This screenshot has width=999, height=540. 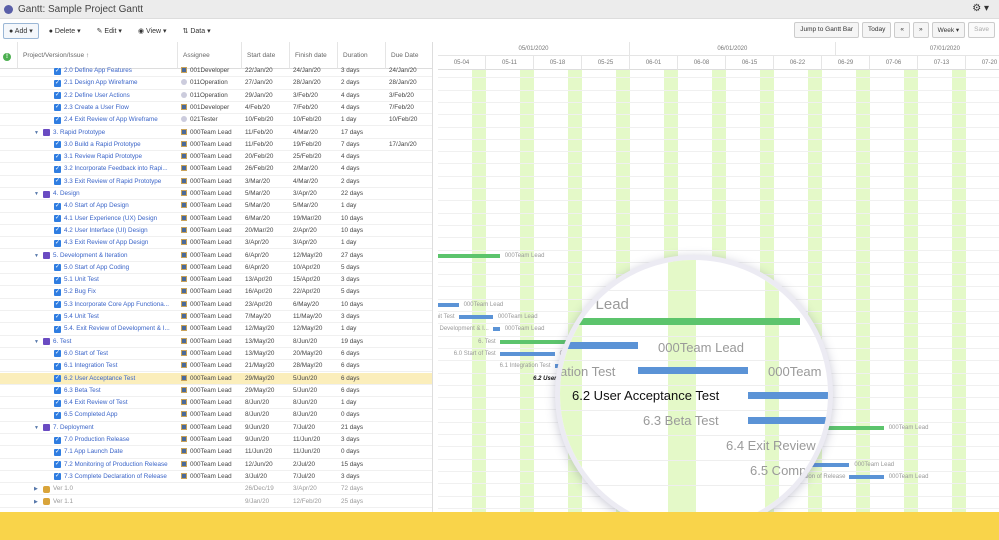 What do you see at coordinates (469, 255) in the screenshot?
I see `group-bar` at bounding box center [469, 255].